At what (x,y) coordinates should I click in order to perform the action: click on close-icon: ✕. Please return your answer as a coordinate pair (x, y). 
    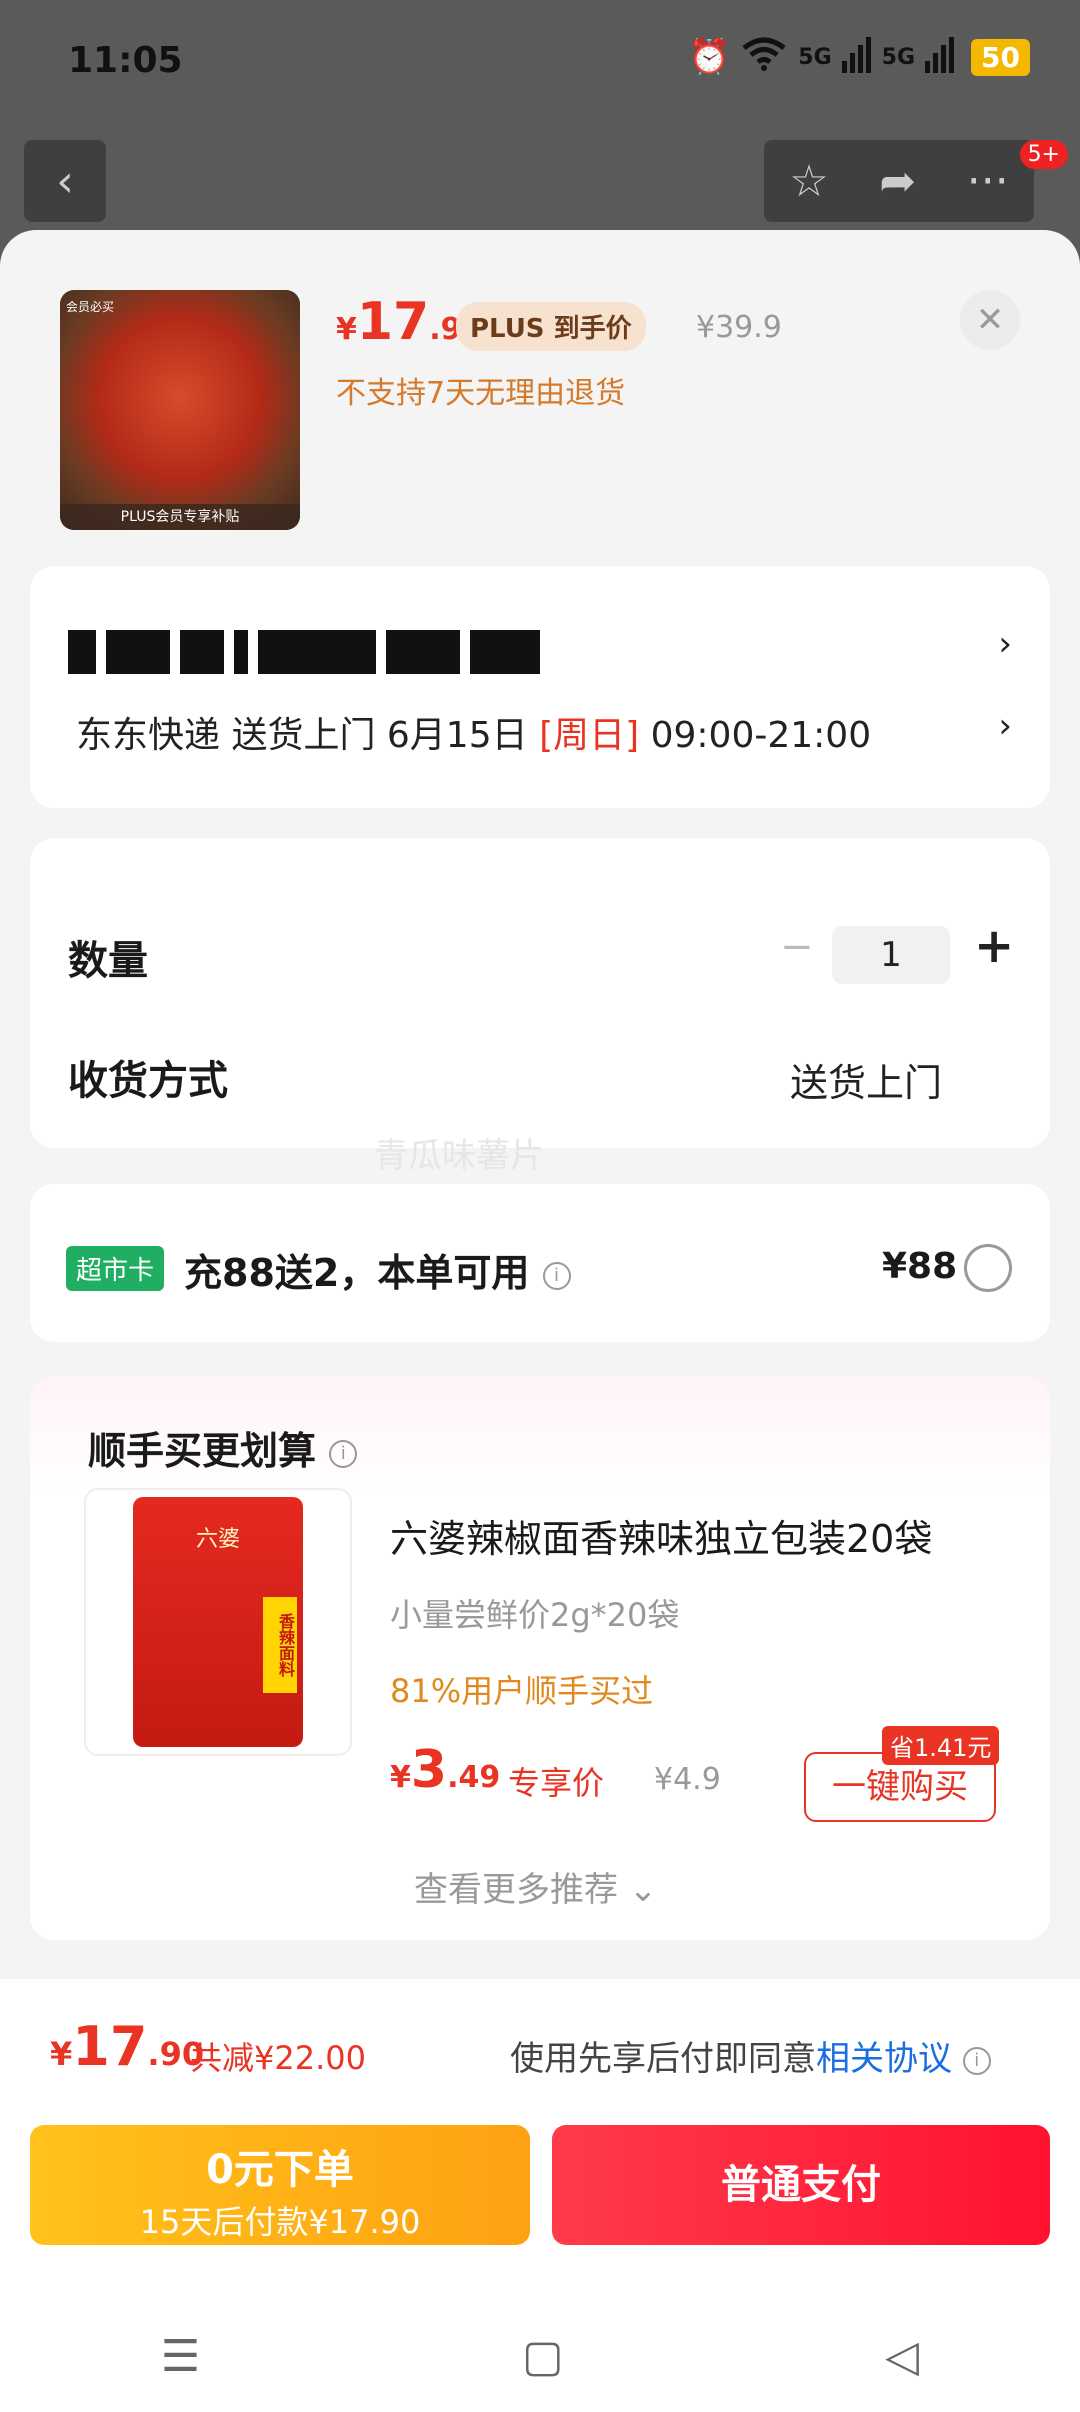
    Looking at the image, I should click on (990, 320).